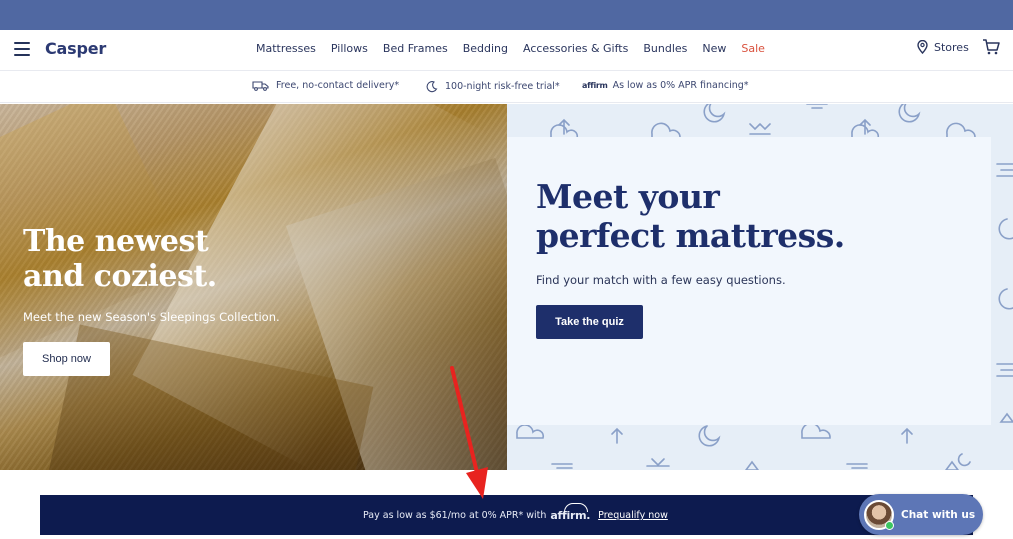 This screenshot has height=539, width=1013. I want to click on hero-left-title: The newest and coziest., so click(120, 259).